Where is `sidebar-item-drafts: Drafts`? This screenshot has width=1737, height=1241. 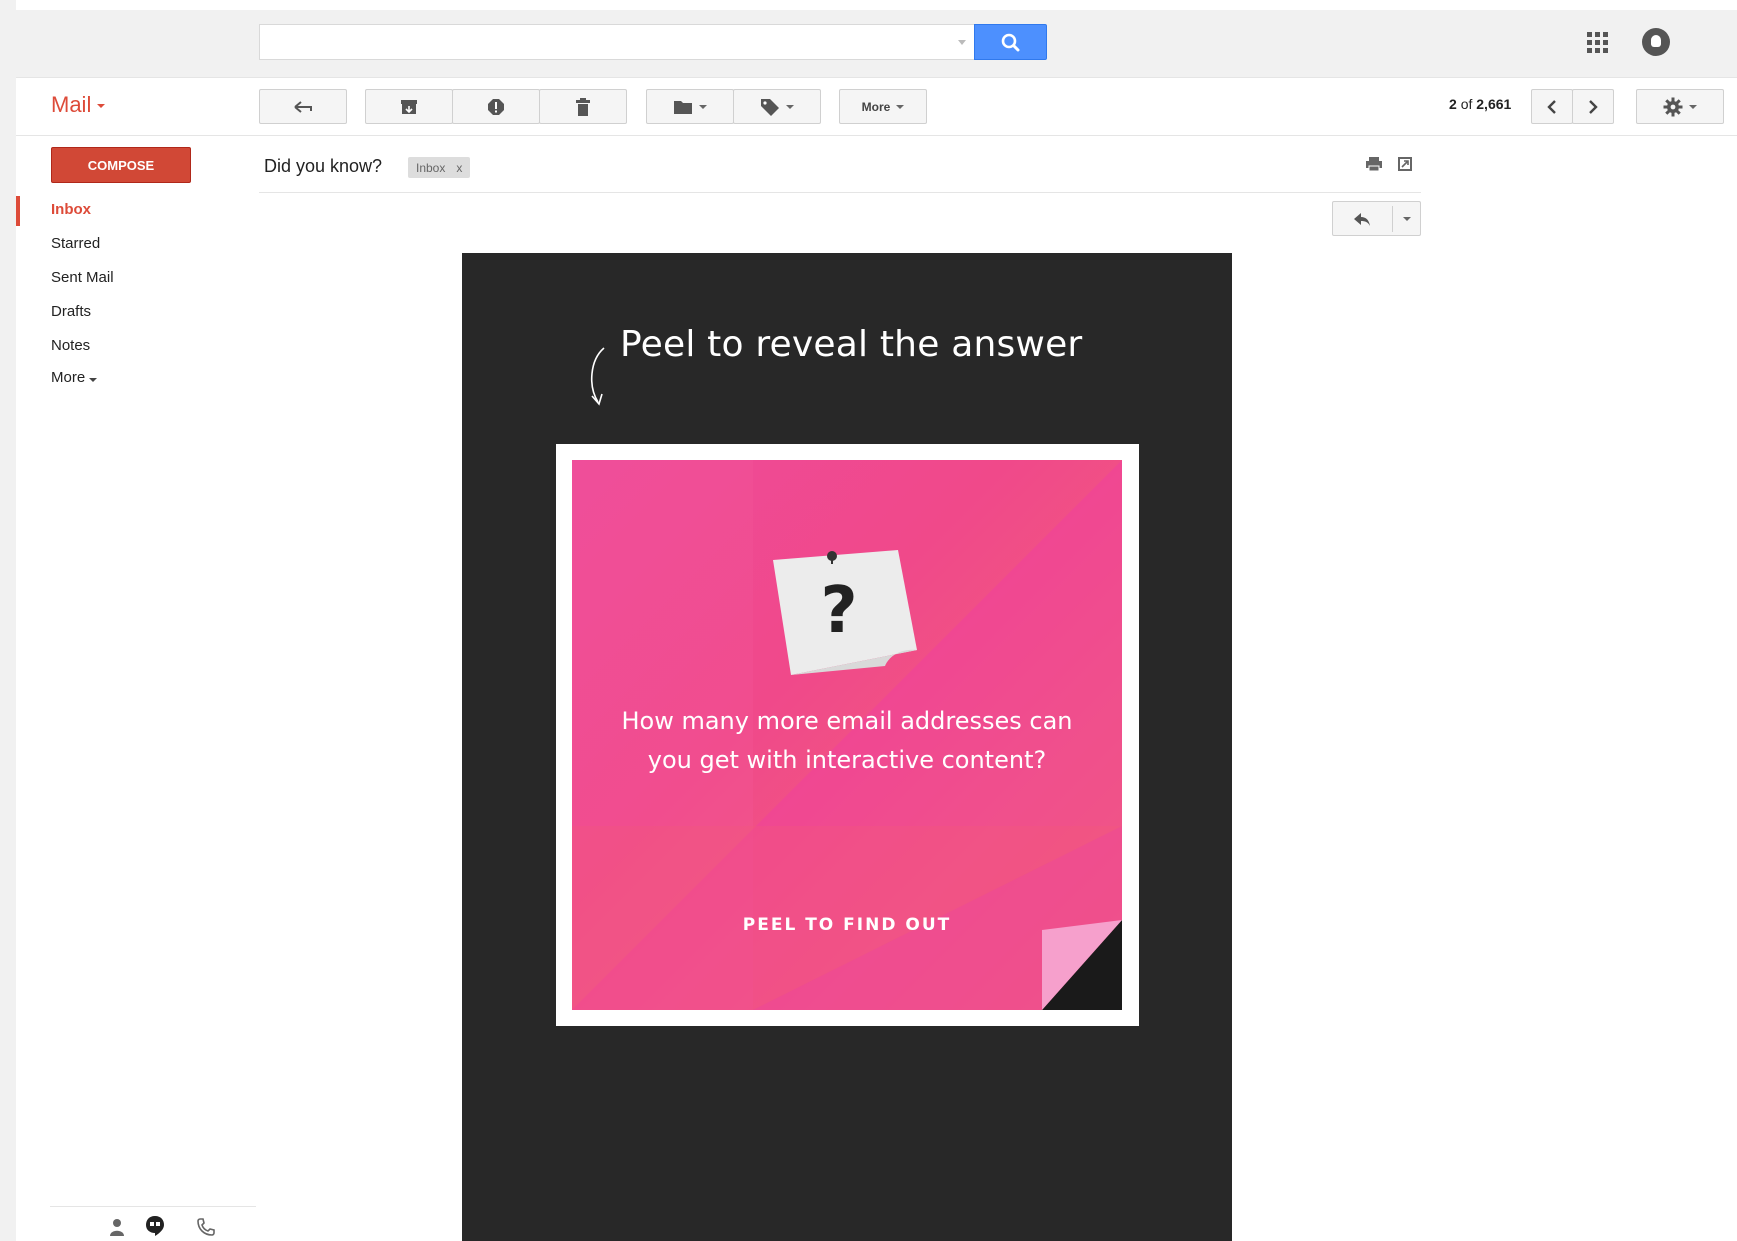
sidebar-item-drafts: Drafts is located at coordinates (71, 311).